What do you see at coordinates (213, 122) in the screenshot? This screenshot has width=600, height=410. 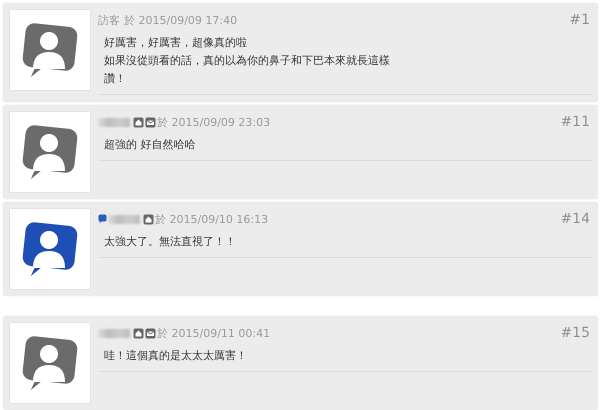 I see `post-time: 於 2015/09/09 23:03` at bounding box center [213, 122].